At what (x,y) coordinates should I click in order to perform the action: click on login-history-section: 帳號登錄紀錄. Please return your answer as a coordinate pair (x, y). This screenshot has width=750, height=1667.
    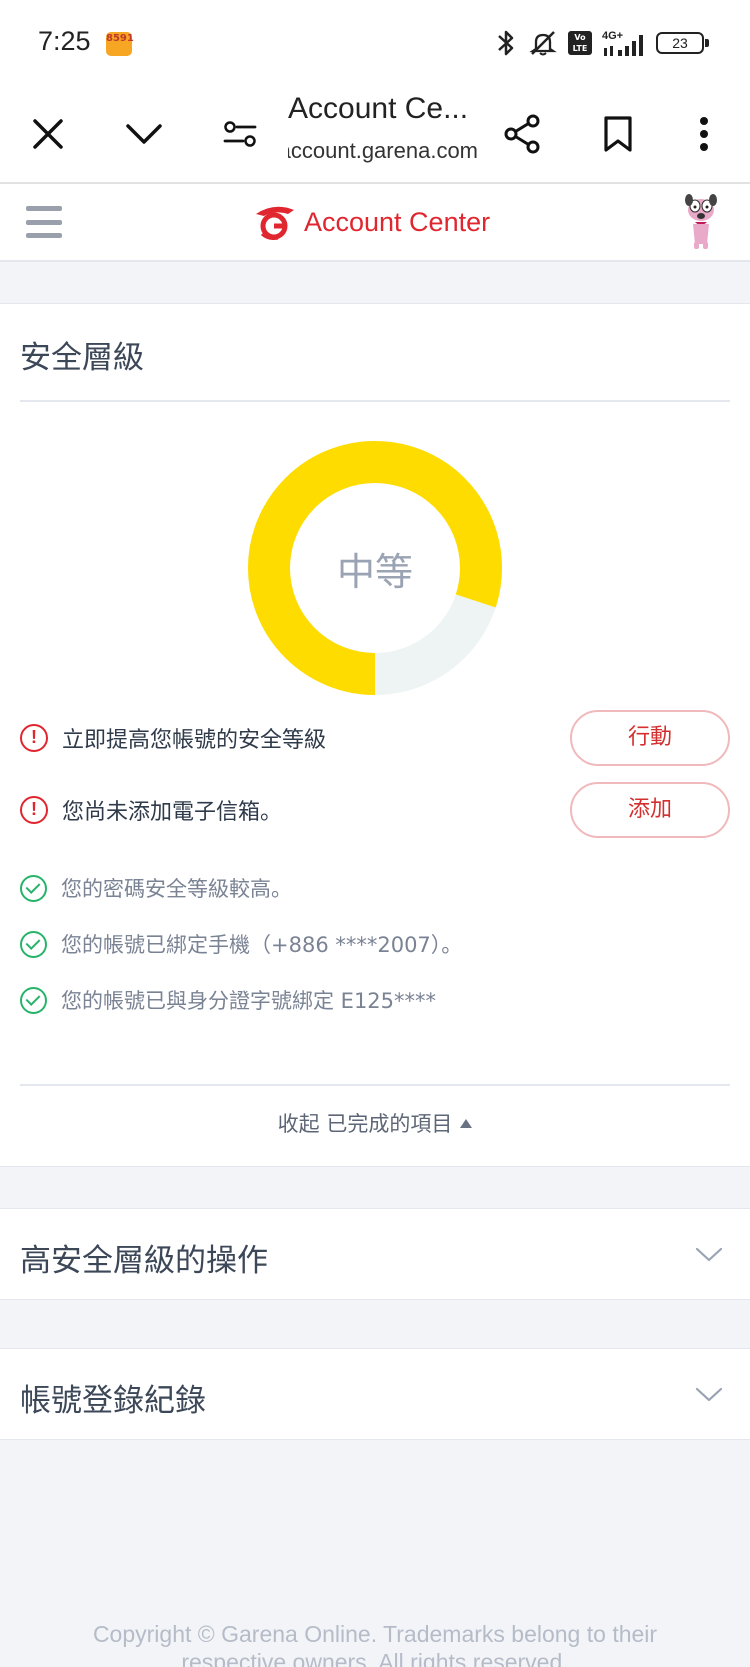
    Looking at the image, I should click on (375, 1394).